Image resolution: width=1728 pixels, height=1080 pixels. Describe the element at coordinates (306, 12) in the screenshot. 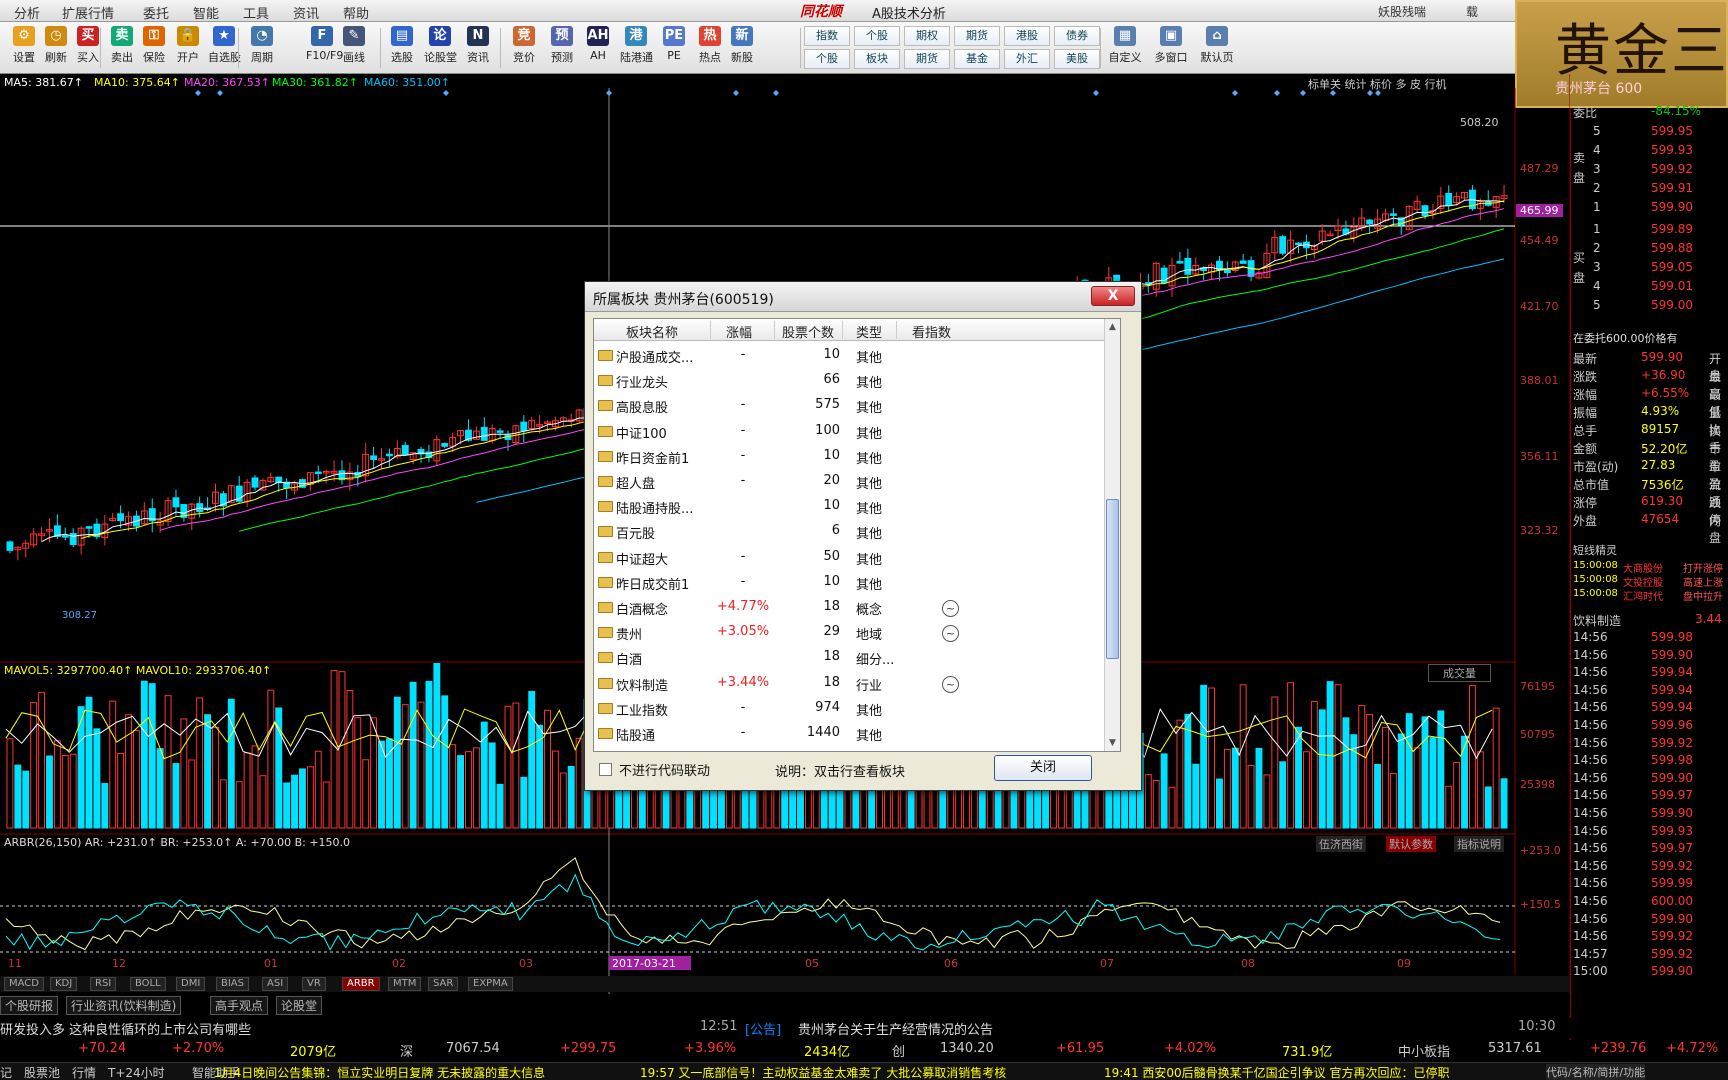

I see `menu-item-info: 资讯` at that location.